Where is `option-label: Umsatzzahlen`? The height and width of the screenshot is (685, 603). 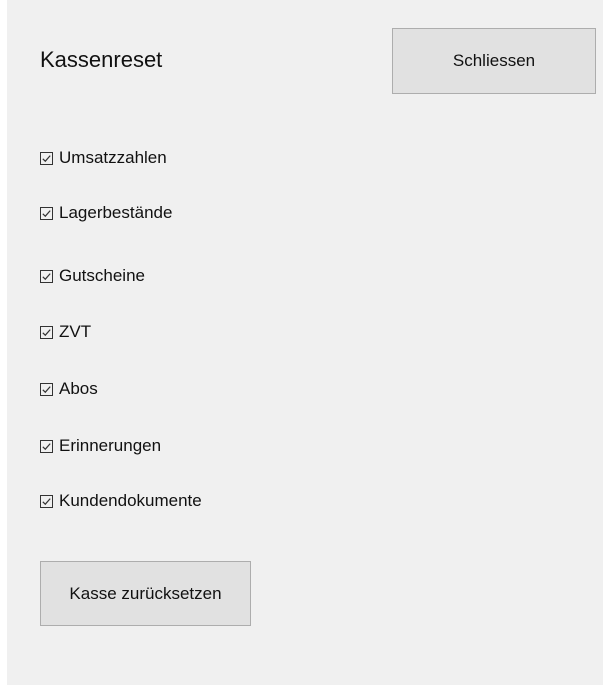 option-label: Umsatzzahlen is located at coordinates (113, 157).